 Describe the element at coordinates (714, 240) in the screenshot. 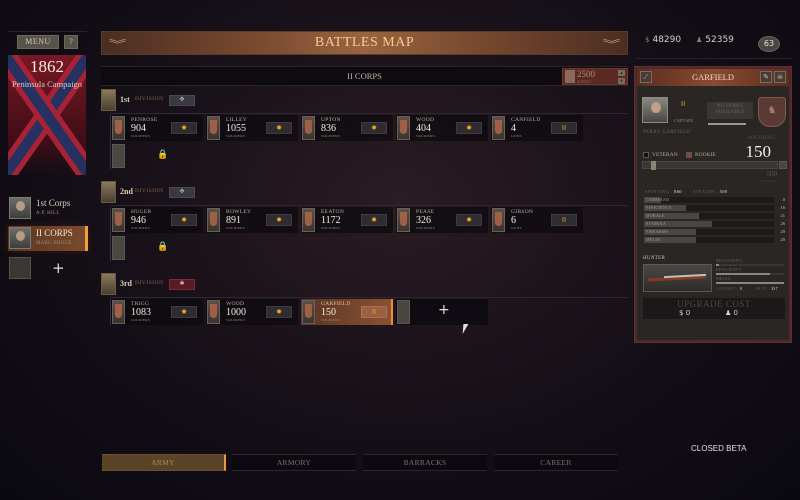

I see `stat-row-melee: MELEE 20` at that location.